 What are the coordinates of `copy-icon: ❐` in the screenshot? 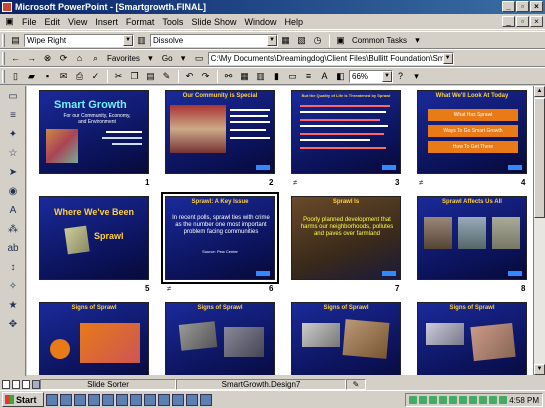 It's located at (134, 76).